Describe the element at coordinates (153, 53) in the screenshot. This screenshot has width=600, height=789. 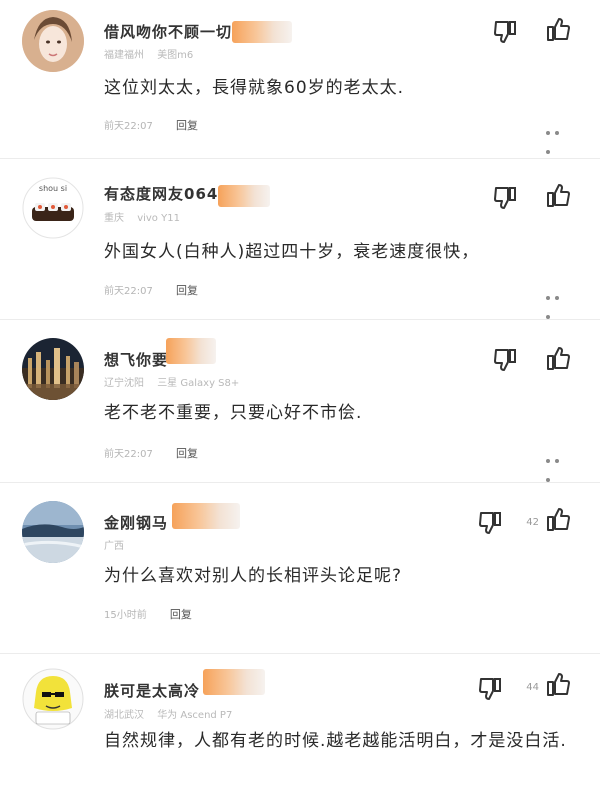
I see `comment-meta: 福建福州 美图m6` at that location.